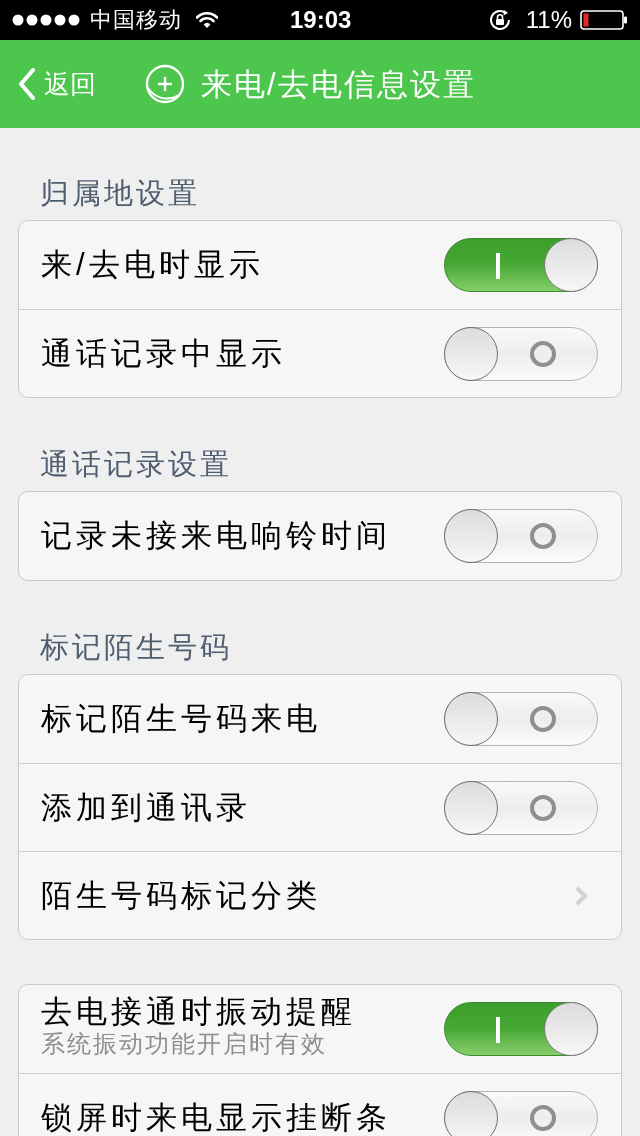  I want to click on clock-time: 19:03, so click(321, 20).